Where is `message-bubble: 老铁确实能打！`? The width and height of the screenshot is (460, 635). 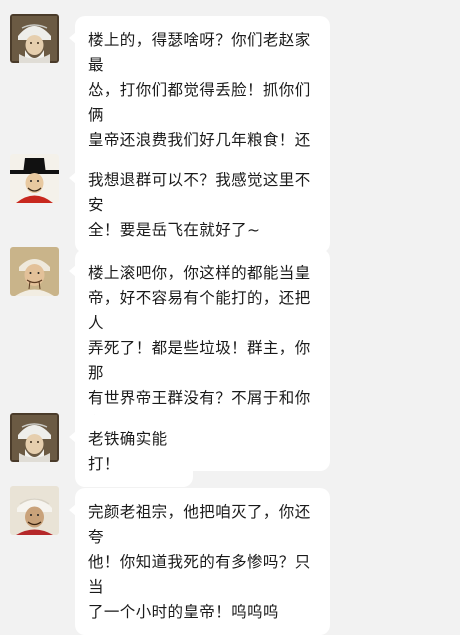 message-bubble: 老铁确实能打！ is located at coordinates (131, 451).